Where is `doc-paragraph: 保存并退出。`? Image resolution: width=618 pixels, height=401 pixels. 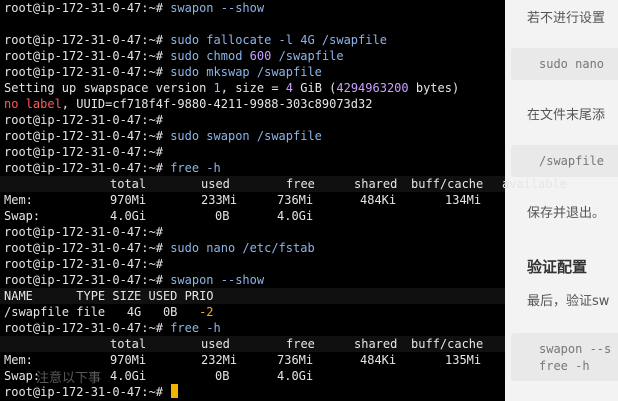 doc-paragraph: 保存并退出。 is located at coordinates (566, 213).